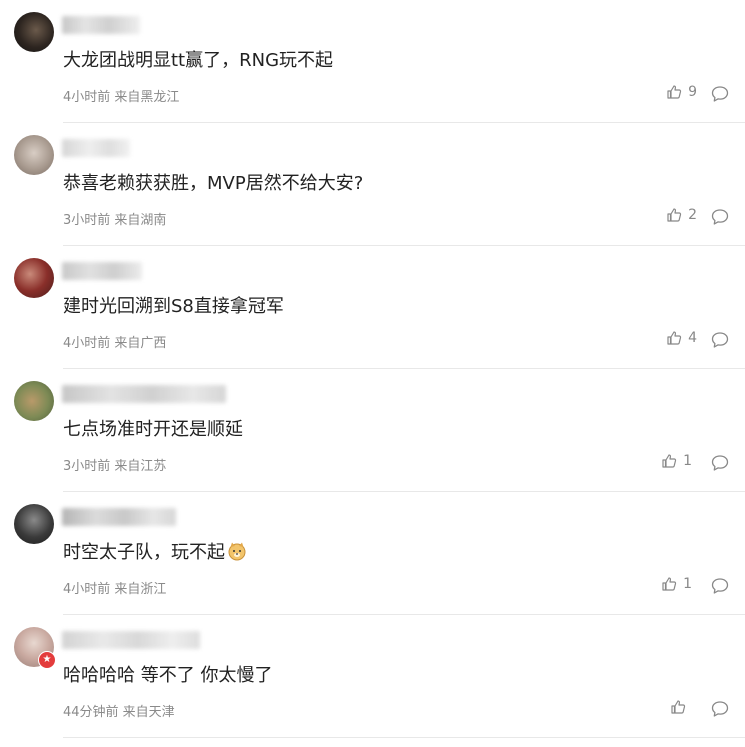 The height and width of the screenshot is (747, 745). I want to click on comment-text: 恭喜老赖获获胜，MVP居然不给大安?, so click(213, 183).